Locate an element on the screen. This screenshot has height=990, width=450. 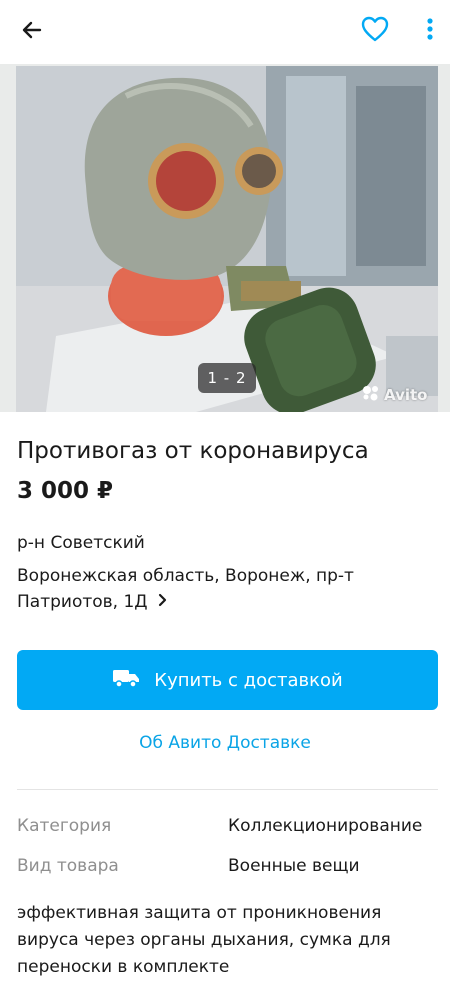
photo-counter: 1 - 2 is located at coordinates (227, 378).